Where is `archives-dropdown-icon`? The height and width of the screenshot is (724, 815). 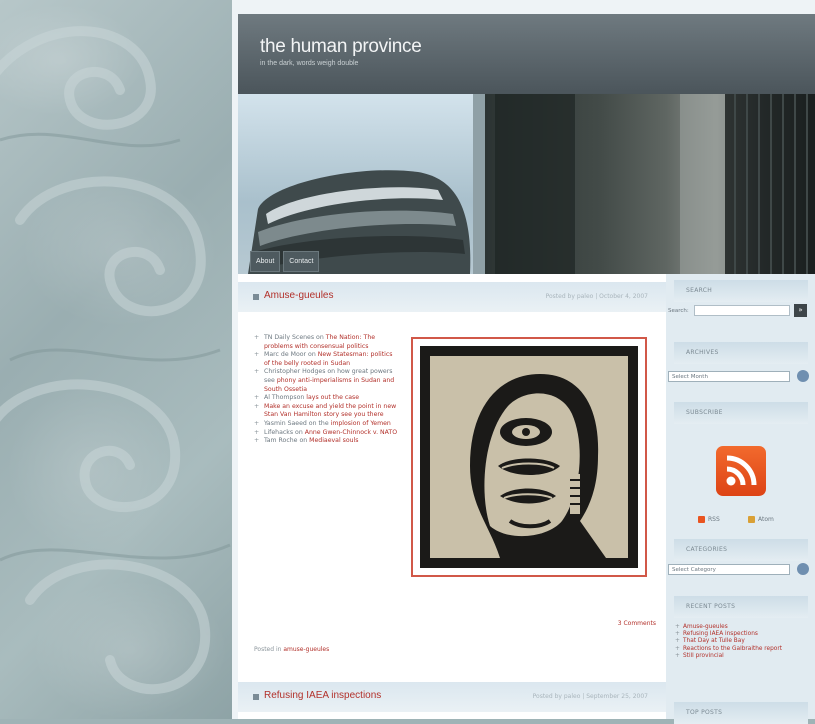 archives-dropdown-icon is located at coordinates (803, 376).